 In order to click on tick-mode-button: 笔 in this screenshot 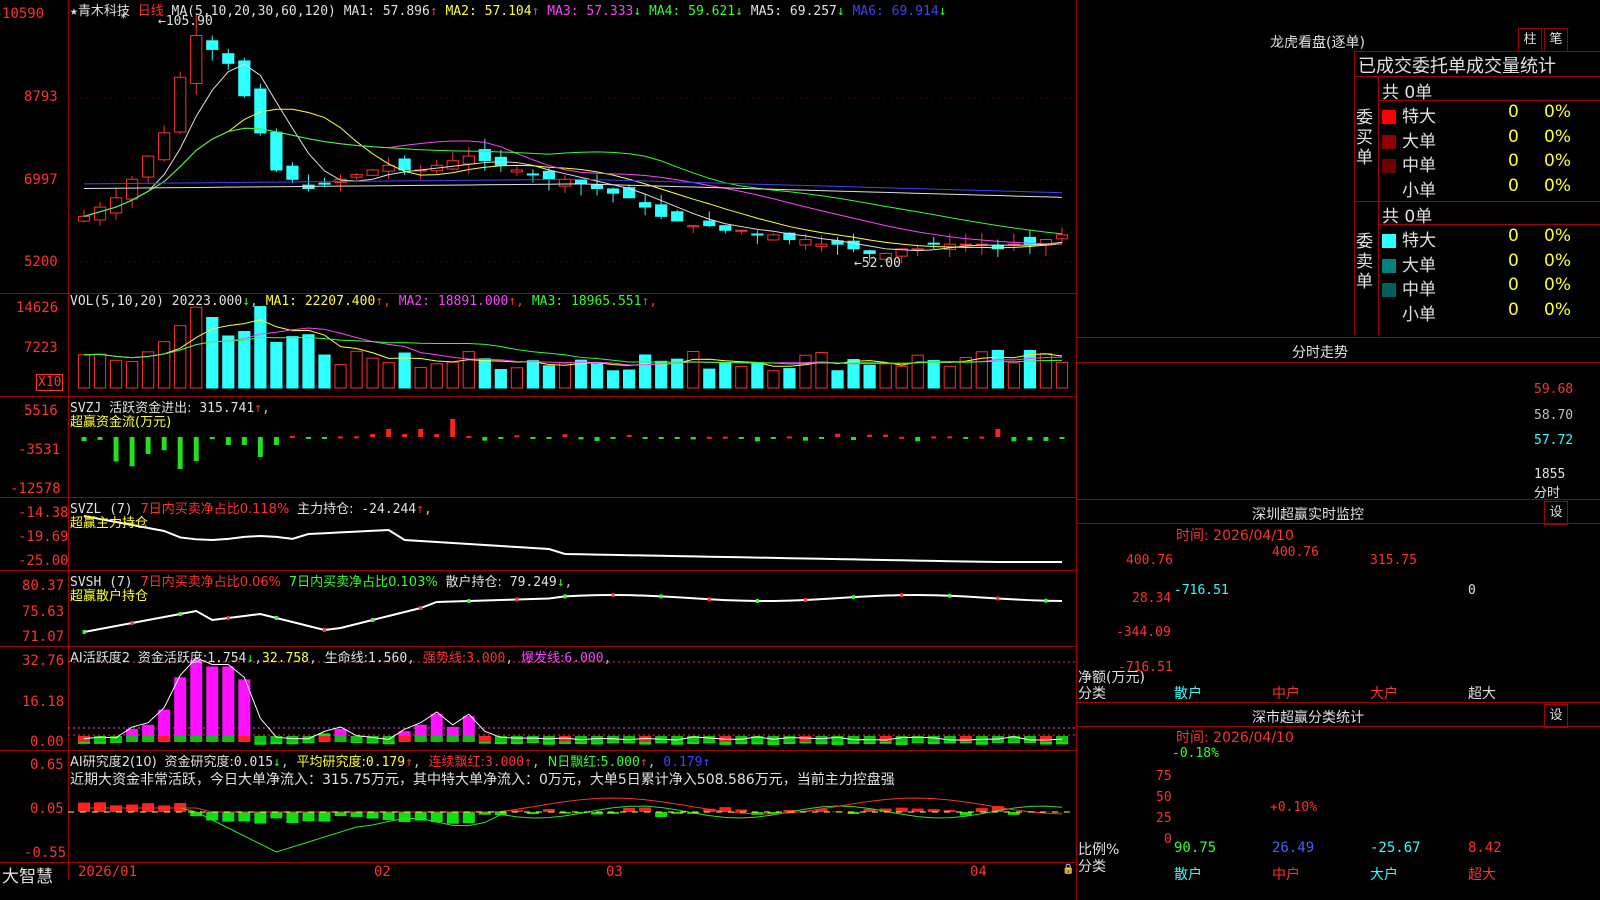, I will do `click(1556, 40)`.